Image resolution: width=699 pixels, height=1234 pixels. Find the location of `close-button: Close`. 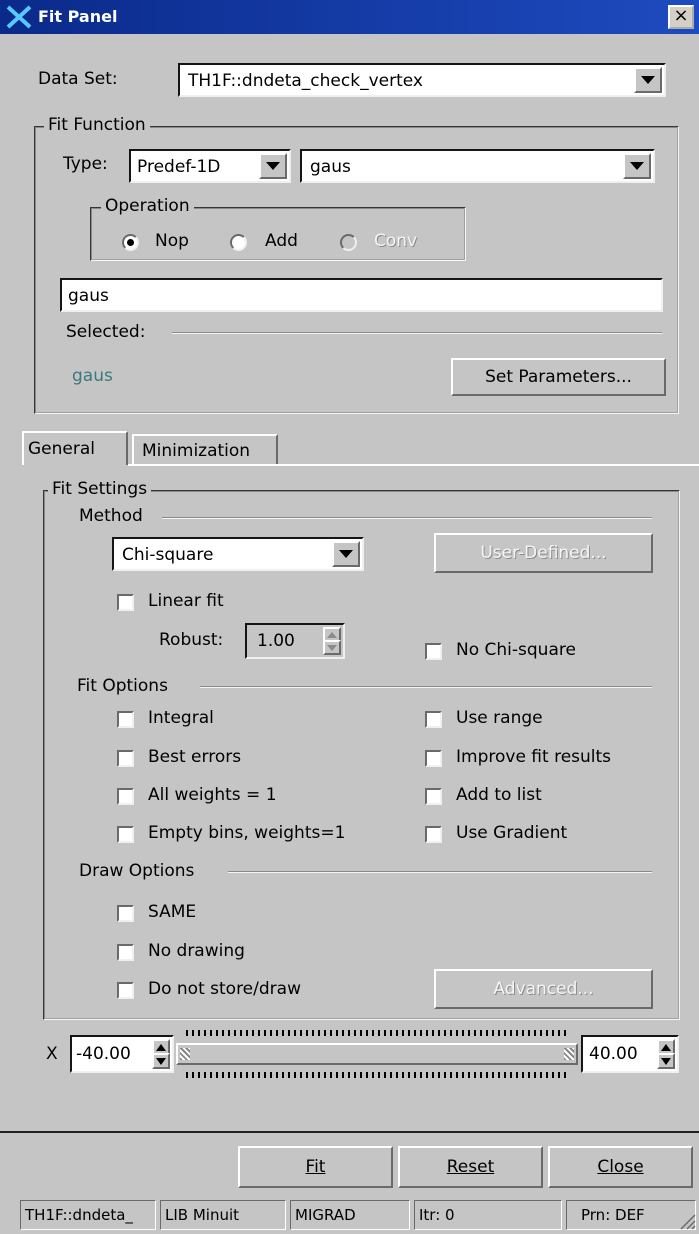

close-button: Close is located at coordinates (620, 1167).